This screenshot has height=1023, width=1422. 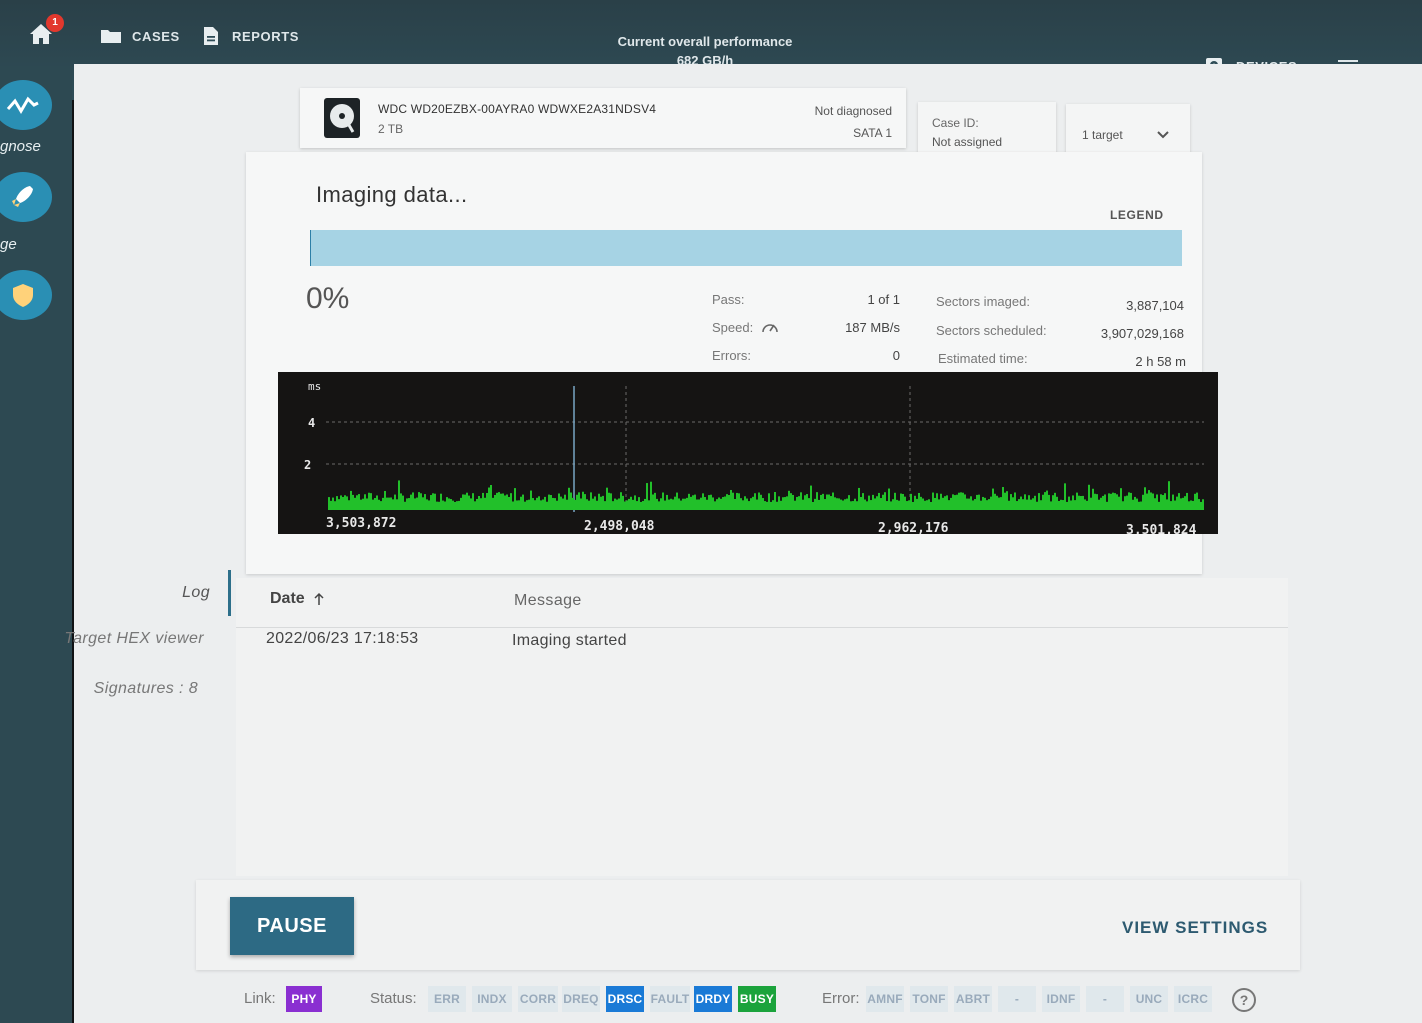 I want to click on pass-label: Pass:, so click(x=728, y=299).